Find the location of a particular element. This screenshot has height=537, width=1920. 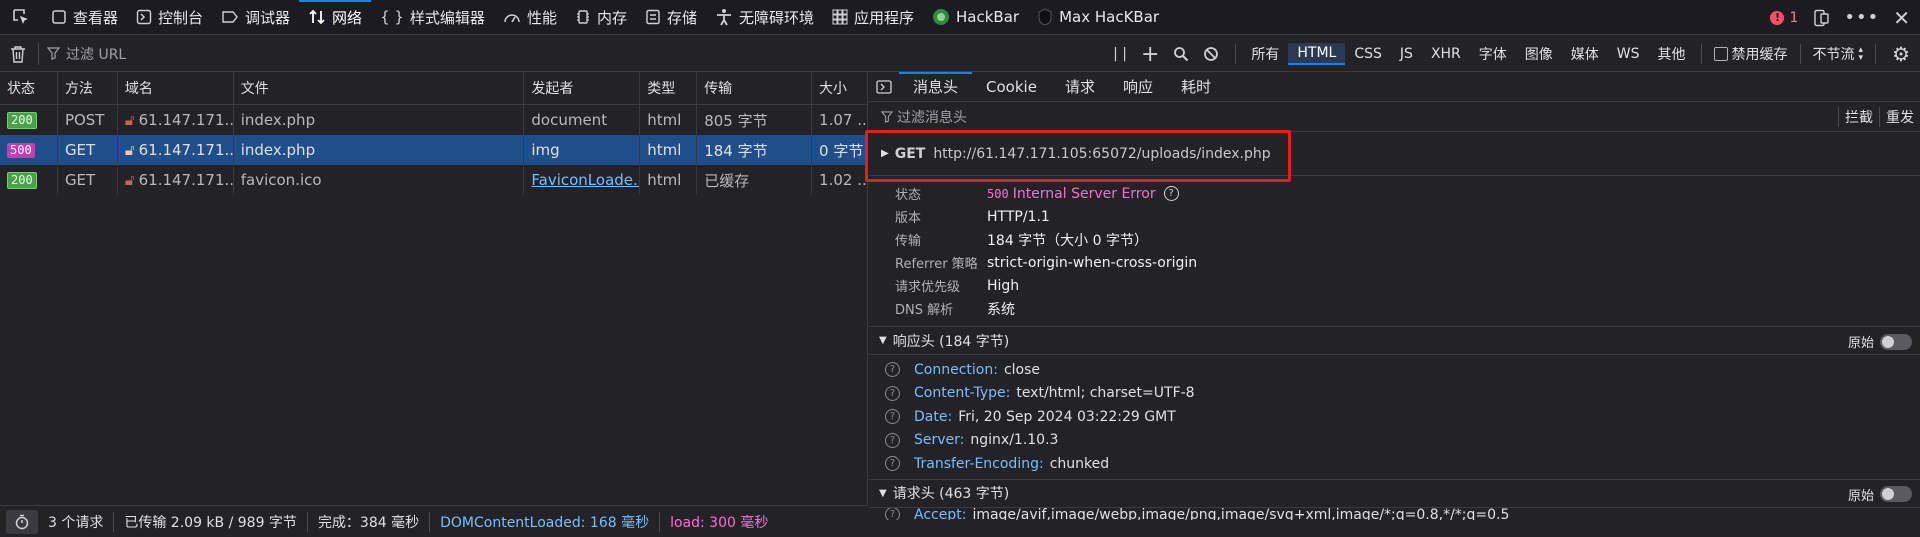

error-count-badge: ! 1 is located at coordinates (1784, 18).